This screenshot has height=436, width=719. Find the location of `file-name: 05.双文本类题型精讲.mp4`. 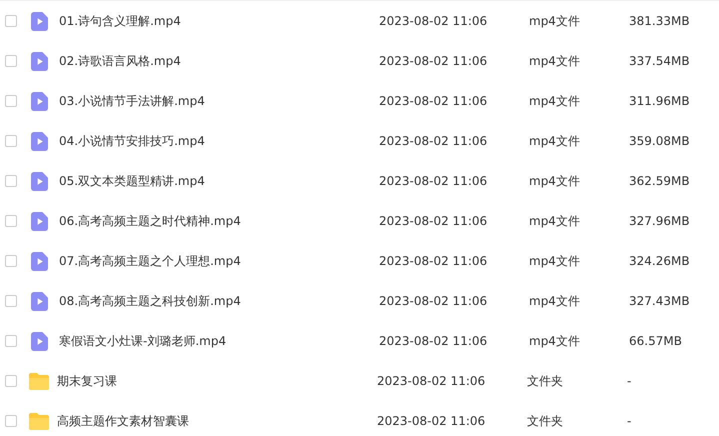

file-name: 05.双文本类题型精讲.mp4 is located at coordinates (219, 181).